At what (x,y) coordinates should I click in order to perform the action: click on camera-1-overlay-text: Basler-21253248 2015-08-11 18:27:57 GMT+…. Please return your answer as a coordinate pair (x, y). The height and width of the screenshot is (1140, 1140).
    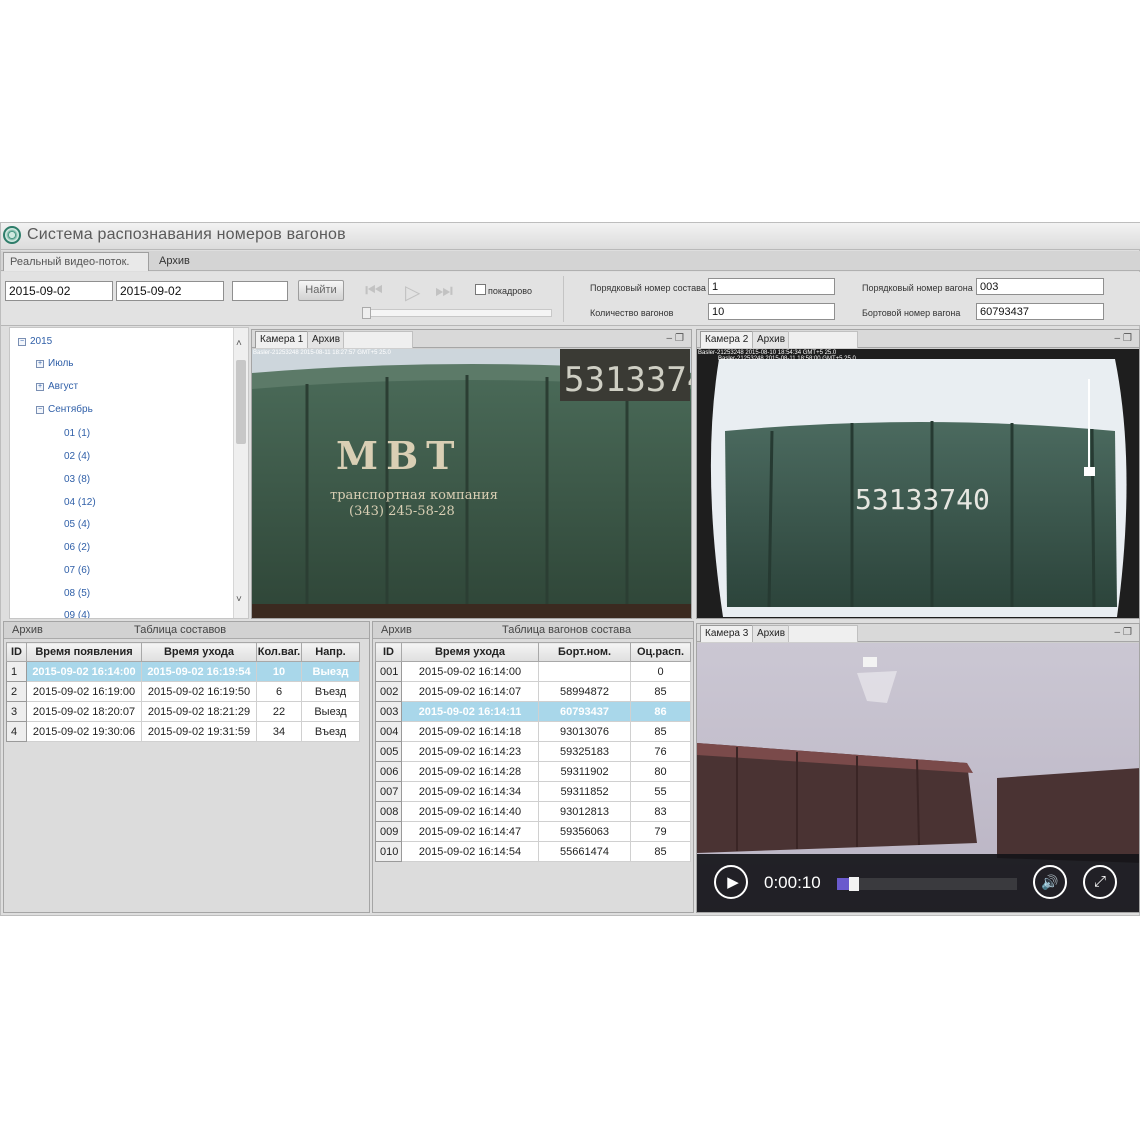
    Looking at the image, I should click on (322, 353).